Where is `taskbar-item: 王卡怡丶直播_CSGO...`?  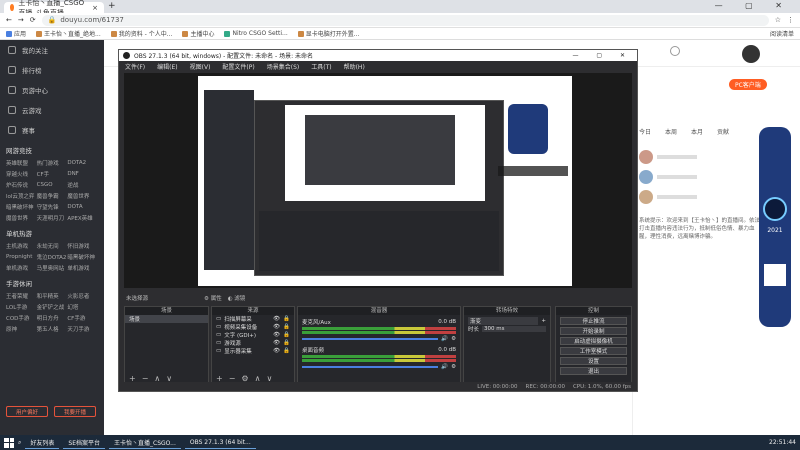 taskbar-item: 王卡怡丶直播_CSGO... is located at coordinates (145, 442).